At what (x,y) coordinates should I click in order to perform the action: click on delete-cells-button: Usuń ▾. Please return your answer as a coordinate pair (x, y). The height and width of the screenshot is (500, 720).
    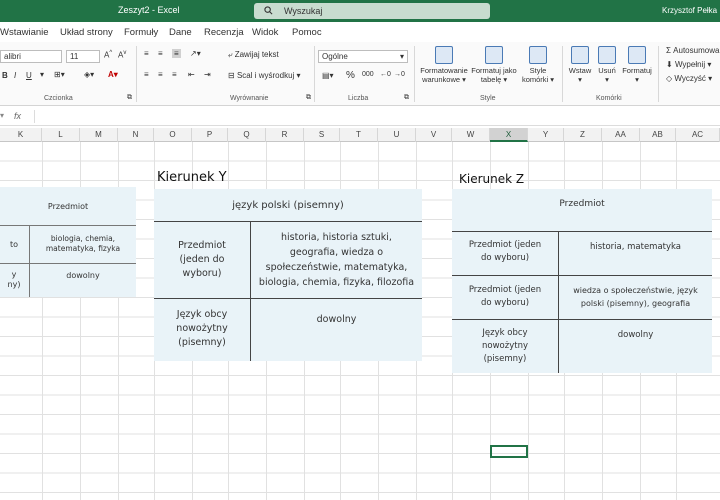
    Looking at the image, I should click on (607, 65).